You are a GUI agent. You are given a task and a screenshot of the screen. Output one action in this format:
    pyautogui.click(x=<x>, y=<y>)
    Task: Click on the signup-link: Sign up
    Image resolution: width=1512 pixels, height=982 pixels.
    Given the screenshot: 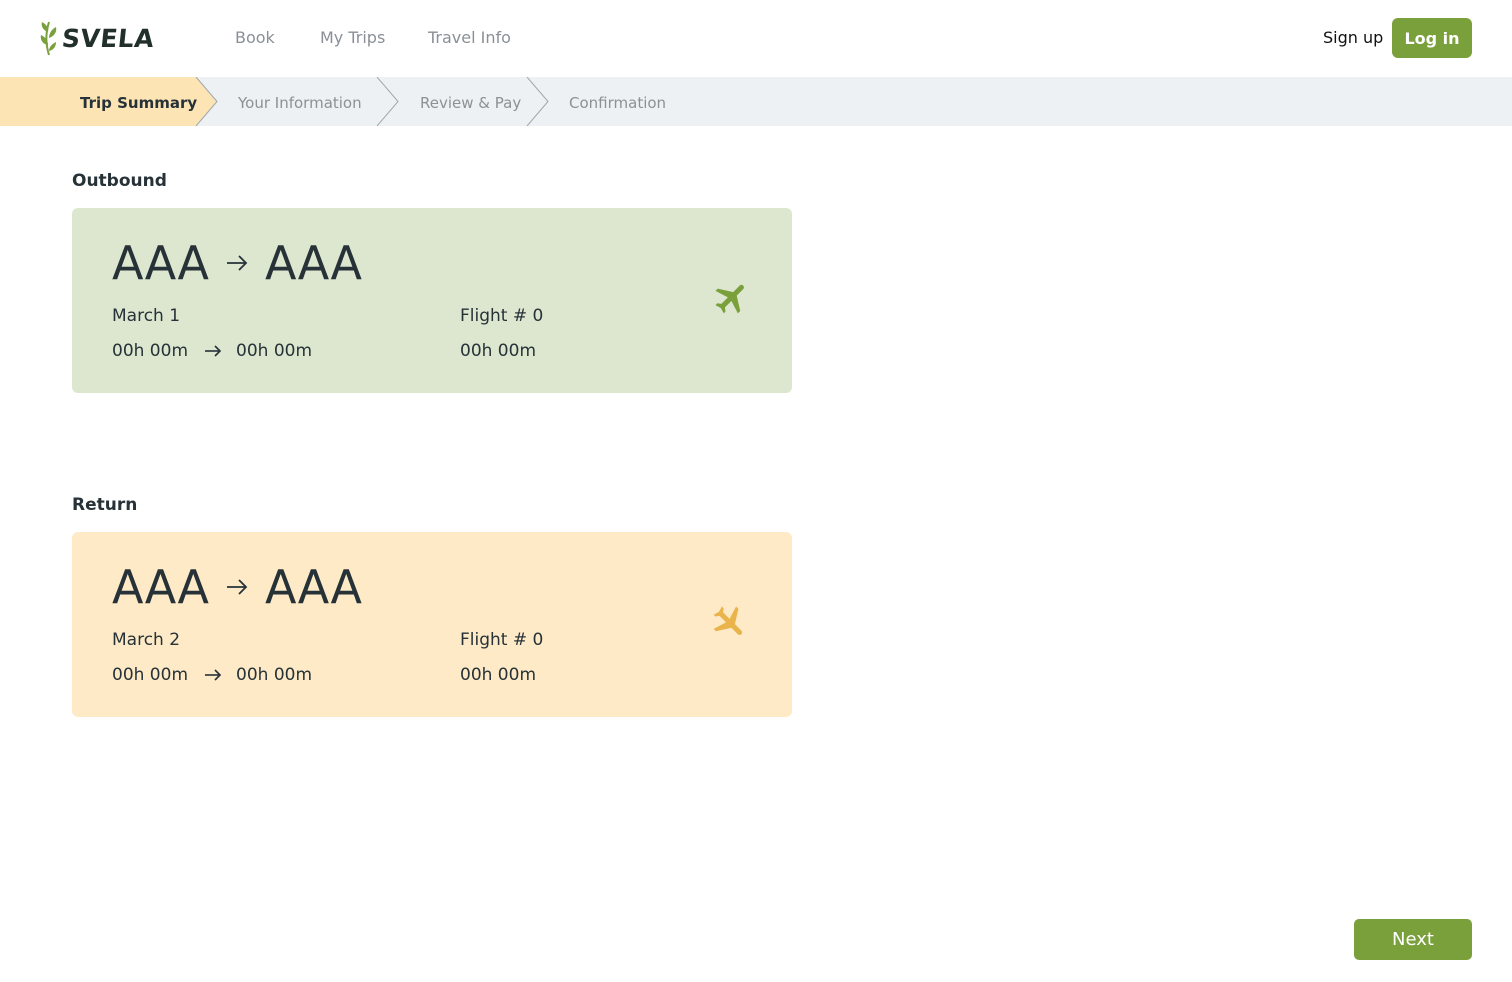 What is the action you would take?
    pyautogui.click(x=1353, y=37)
    